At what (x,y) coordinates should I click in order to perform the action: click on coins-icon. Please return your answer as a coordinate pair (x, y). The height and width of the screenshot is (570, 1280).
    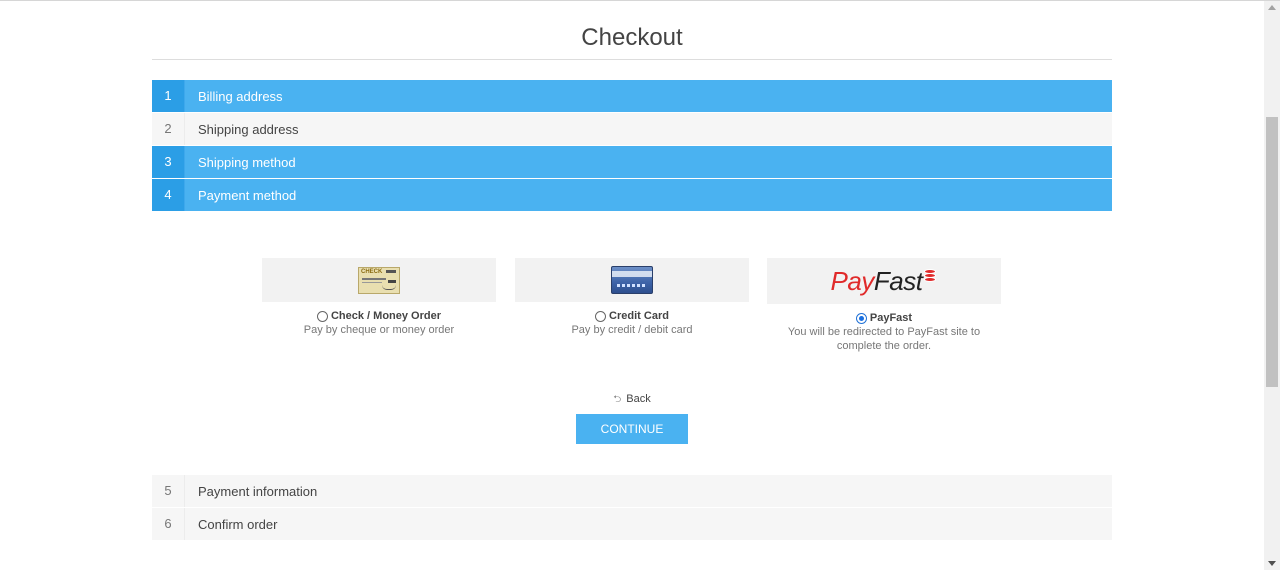
    Looking at the image, I should click on (930, 276).